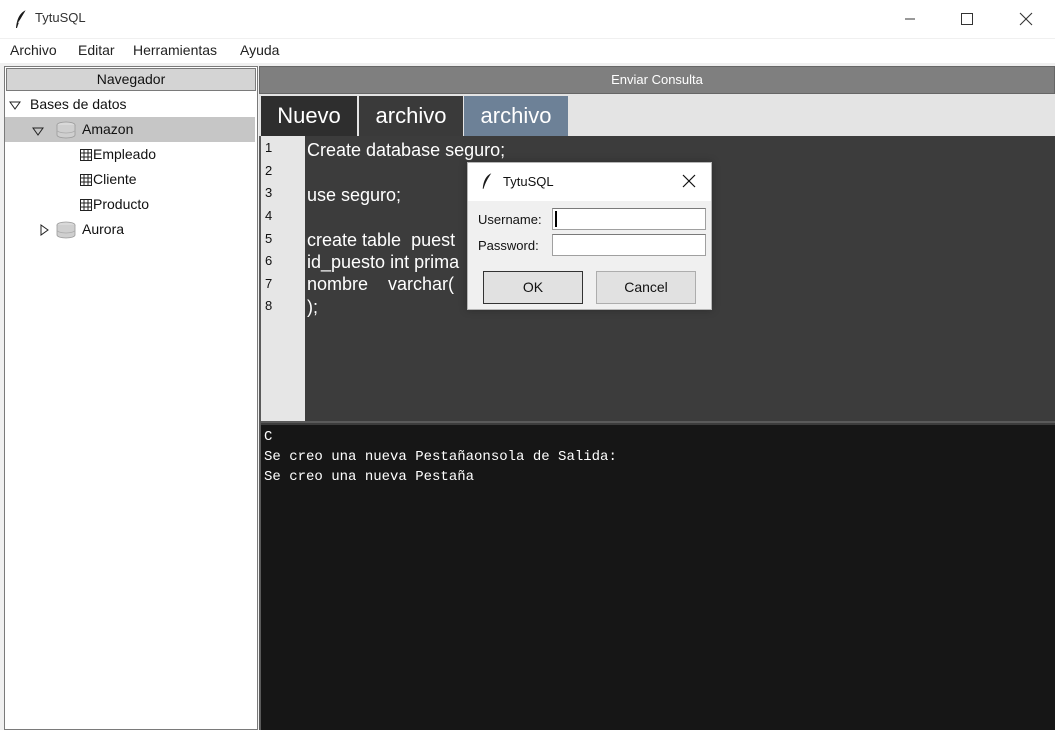 This screenshot has height=730, width=1055. What do you see at coordinates (527, 19) in the screenshot?
I see `title-bar: TytuSQL` at bounding box center [527, 19].